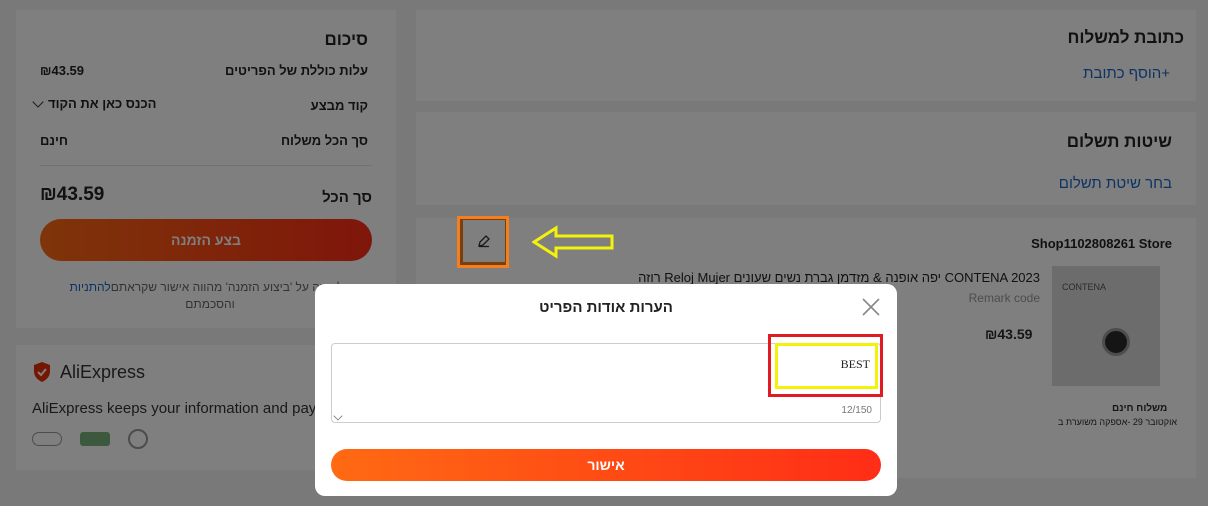  Describe the element at coordinates (1140, 408) in the screenshot. I see `free-shipping-label: משלוח חינם` at that location.